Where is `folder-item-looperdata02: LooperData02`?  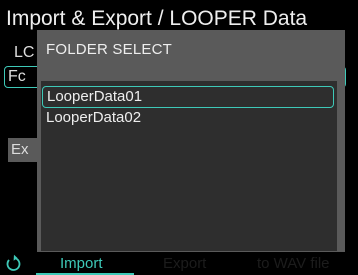 folder-item-looperdata02: LooperData02 is located at coordinates (188, 119).